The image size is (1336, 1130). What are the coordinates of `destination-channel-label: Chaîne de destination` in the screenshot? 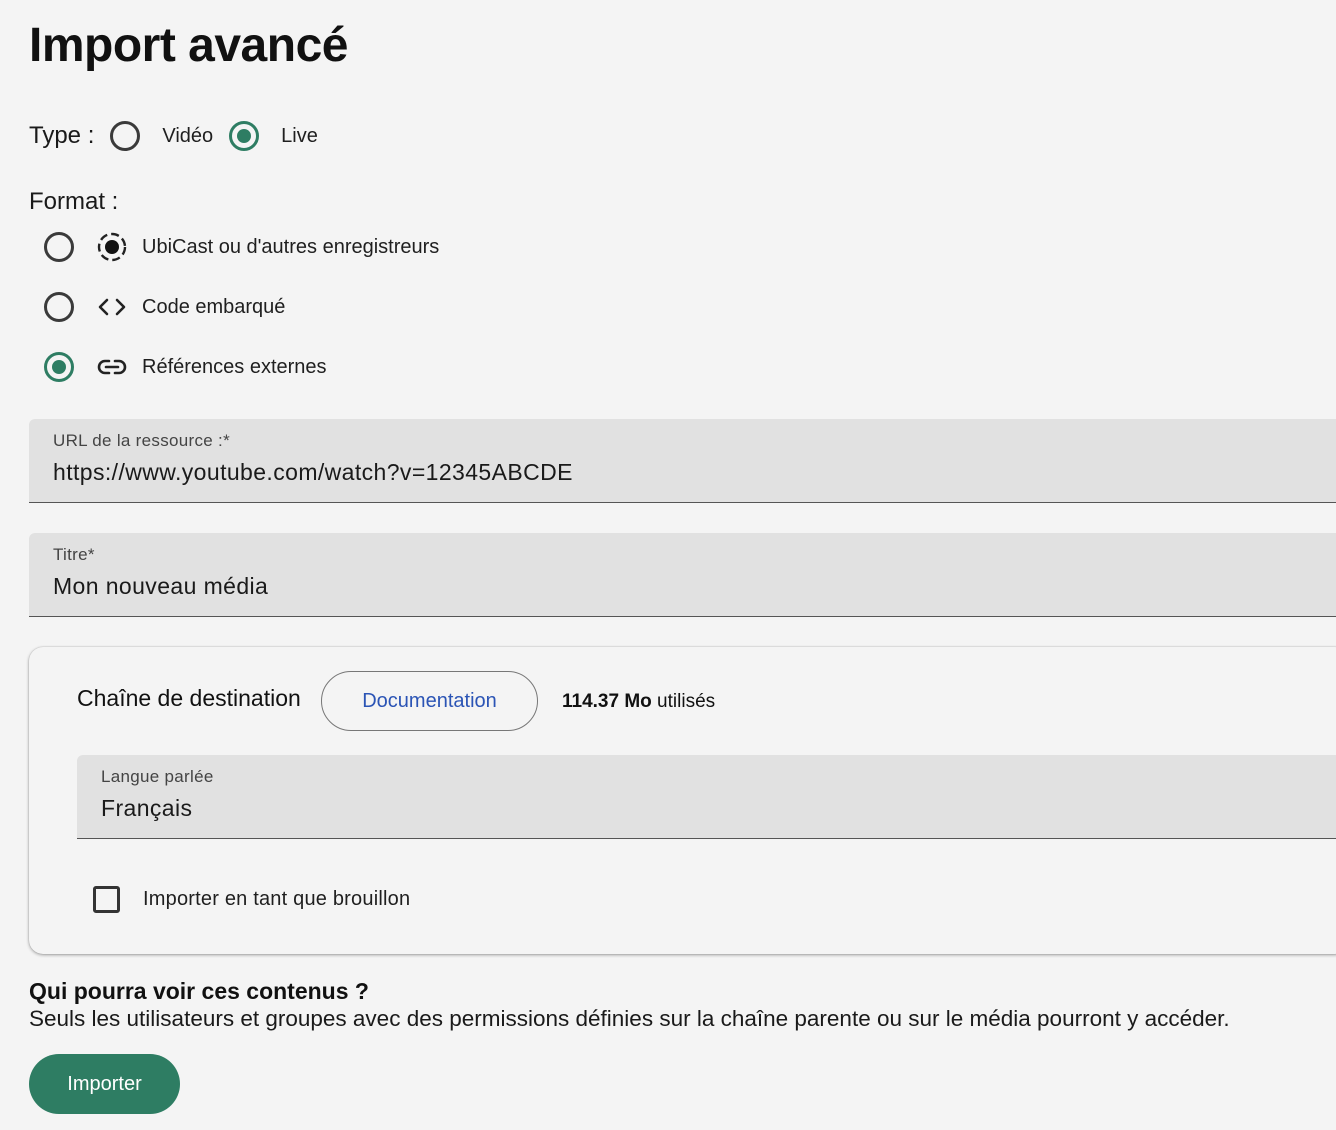 It's located at (189, 698).